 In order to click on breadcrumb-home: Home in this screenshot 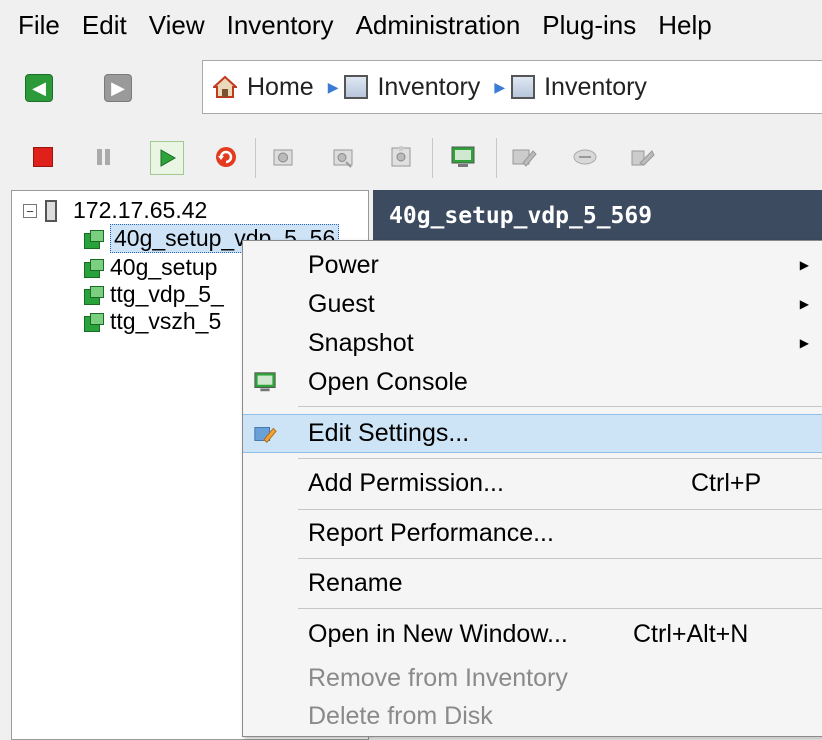, I will do `click(258, 87)`.